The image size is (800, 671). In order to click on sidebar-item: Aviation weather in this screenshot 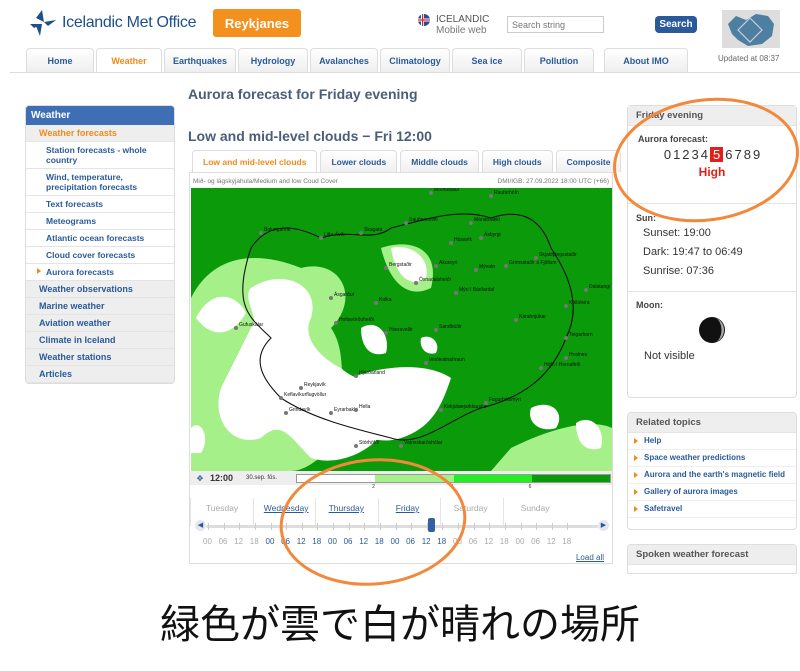, I will do `click(100, 323)`.